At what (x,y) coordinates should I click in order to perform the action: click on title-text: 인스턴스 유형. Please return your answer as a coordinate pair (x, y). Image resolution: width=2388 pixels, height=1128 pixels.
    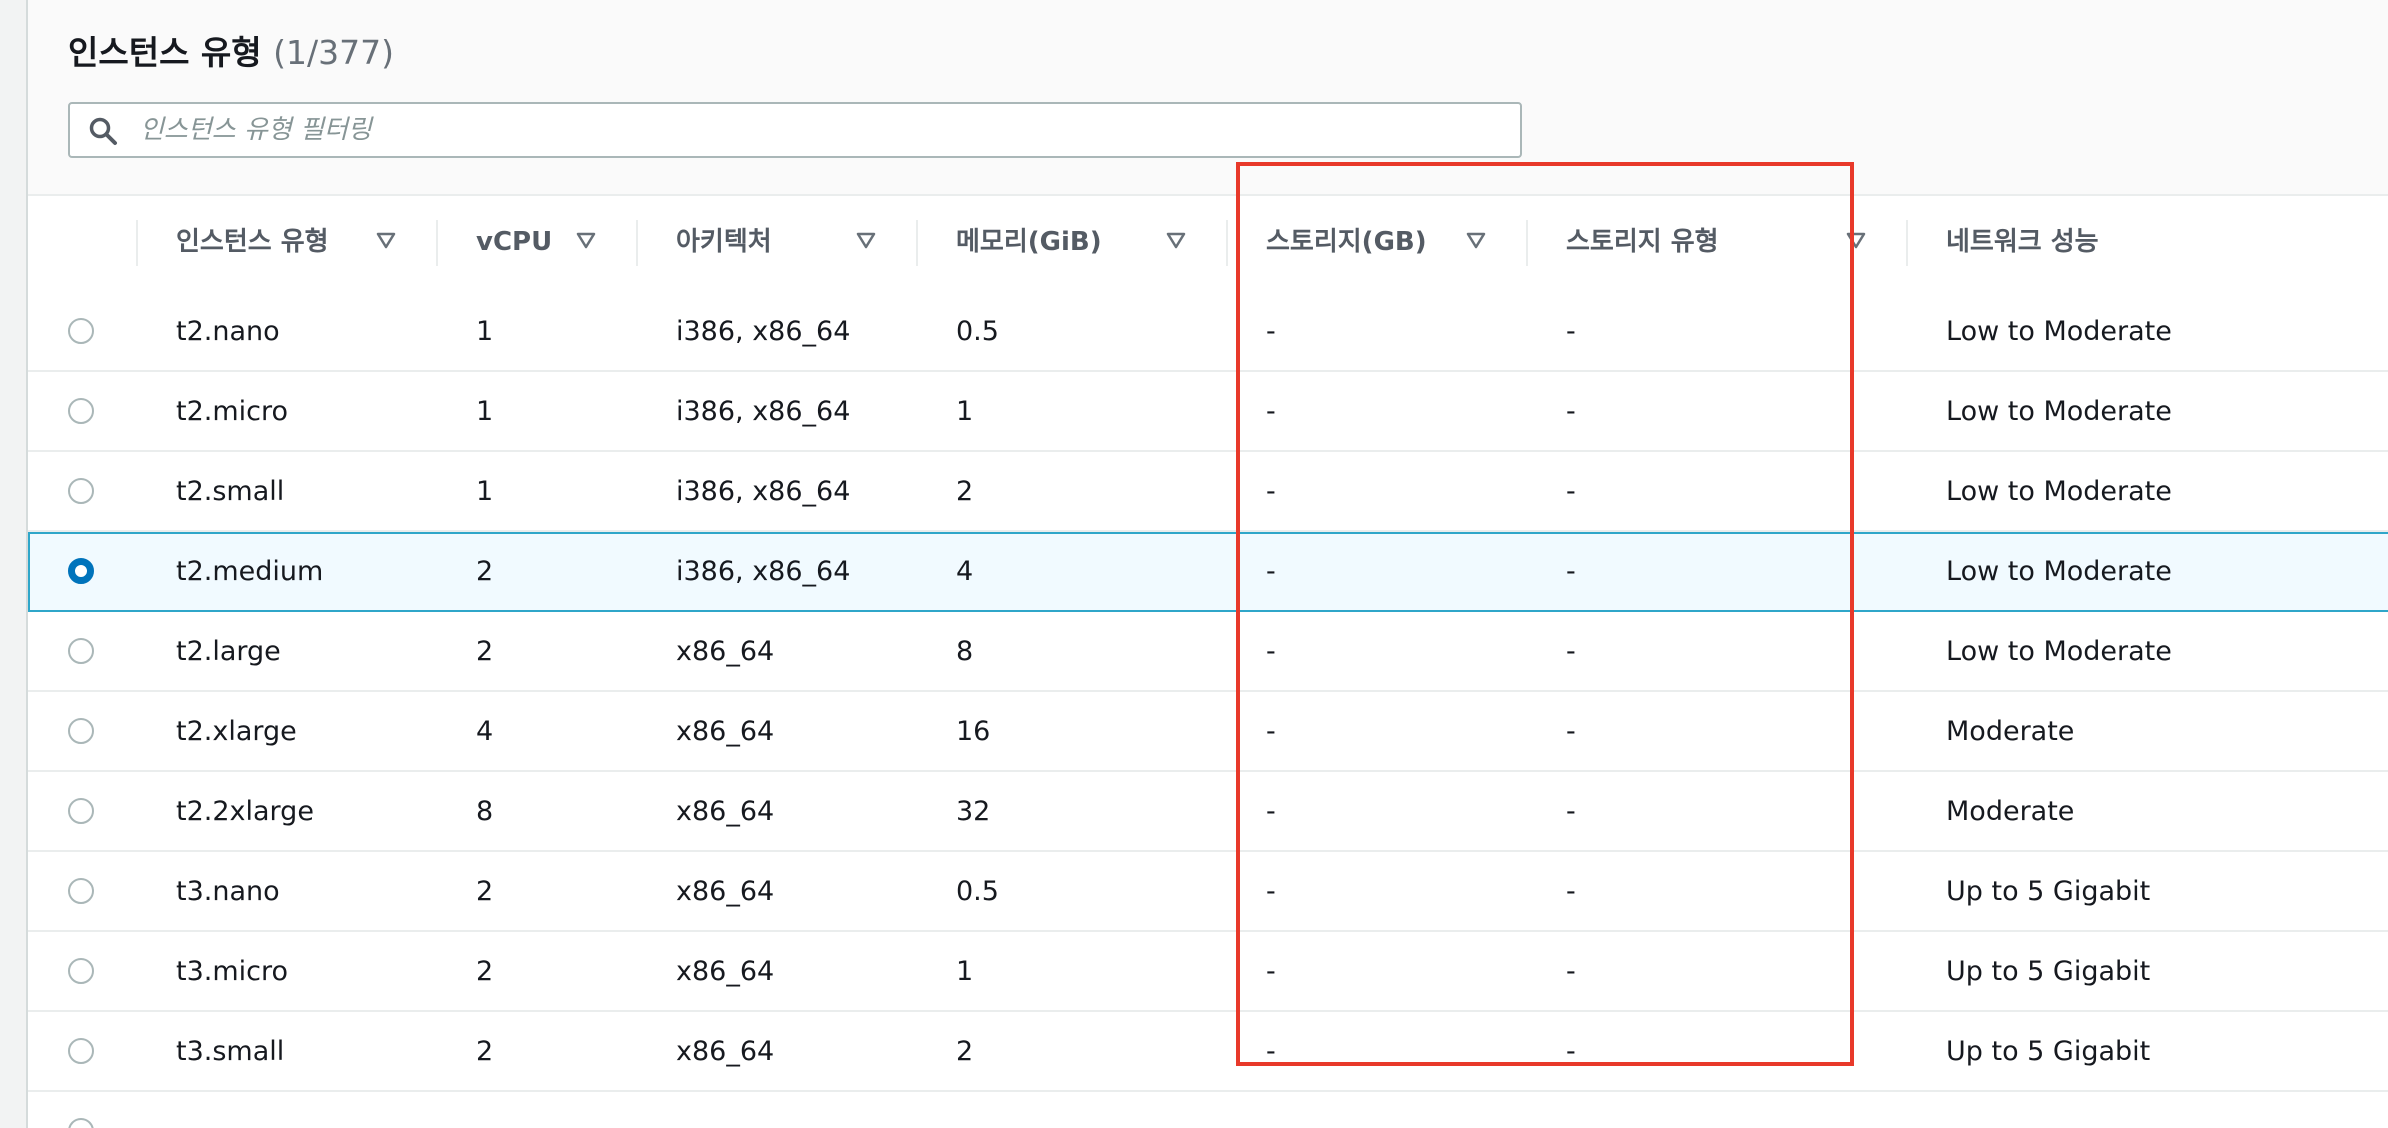
    Looking at the image, I should click on (165, 52).